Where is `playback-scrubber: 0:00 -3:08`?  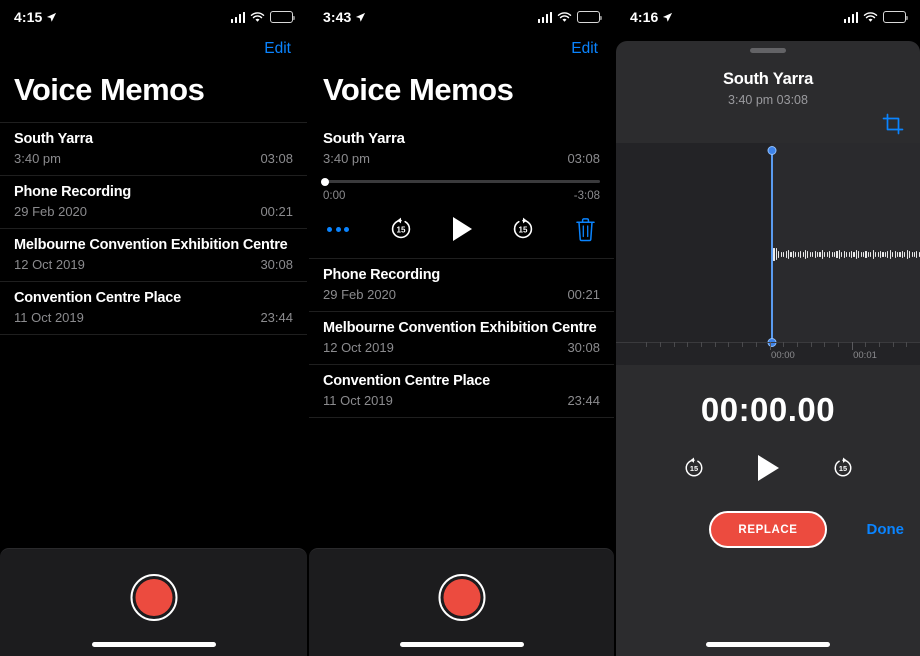
playback-scrubber: 0:00 -3:08 is located at coordinates (461, 186).